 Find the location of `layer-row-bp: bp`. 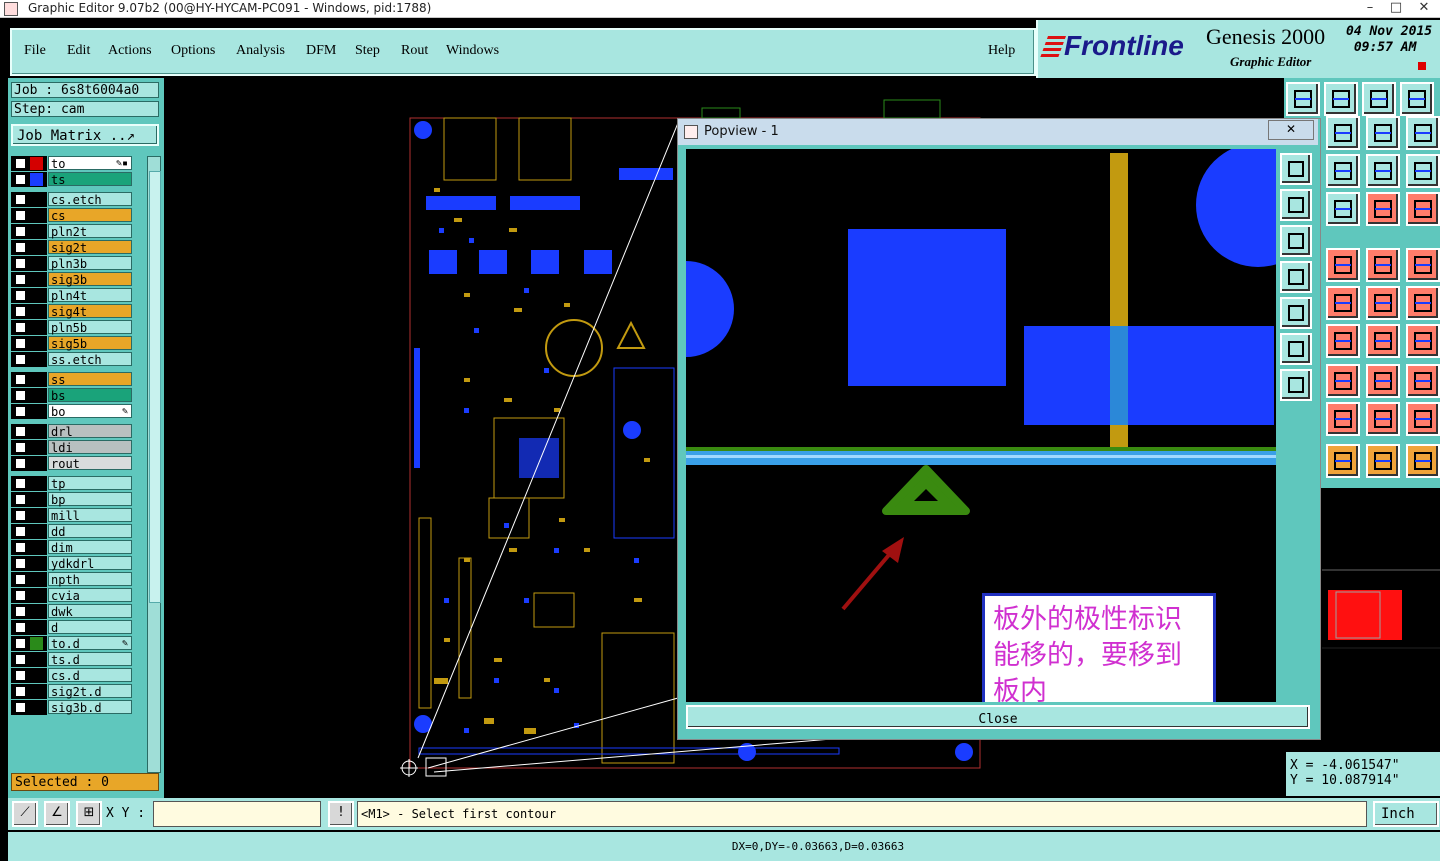

layer-row-bp: bp is located at coordinates (72, 499).